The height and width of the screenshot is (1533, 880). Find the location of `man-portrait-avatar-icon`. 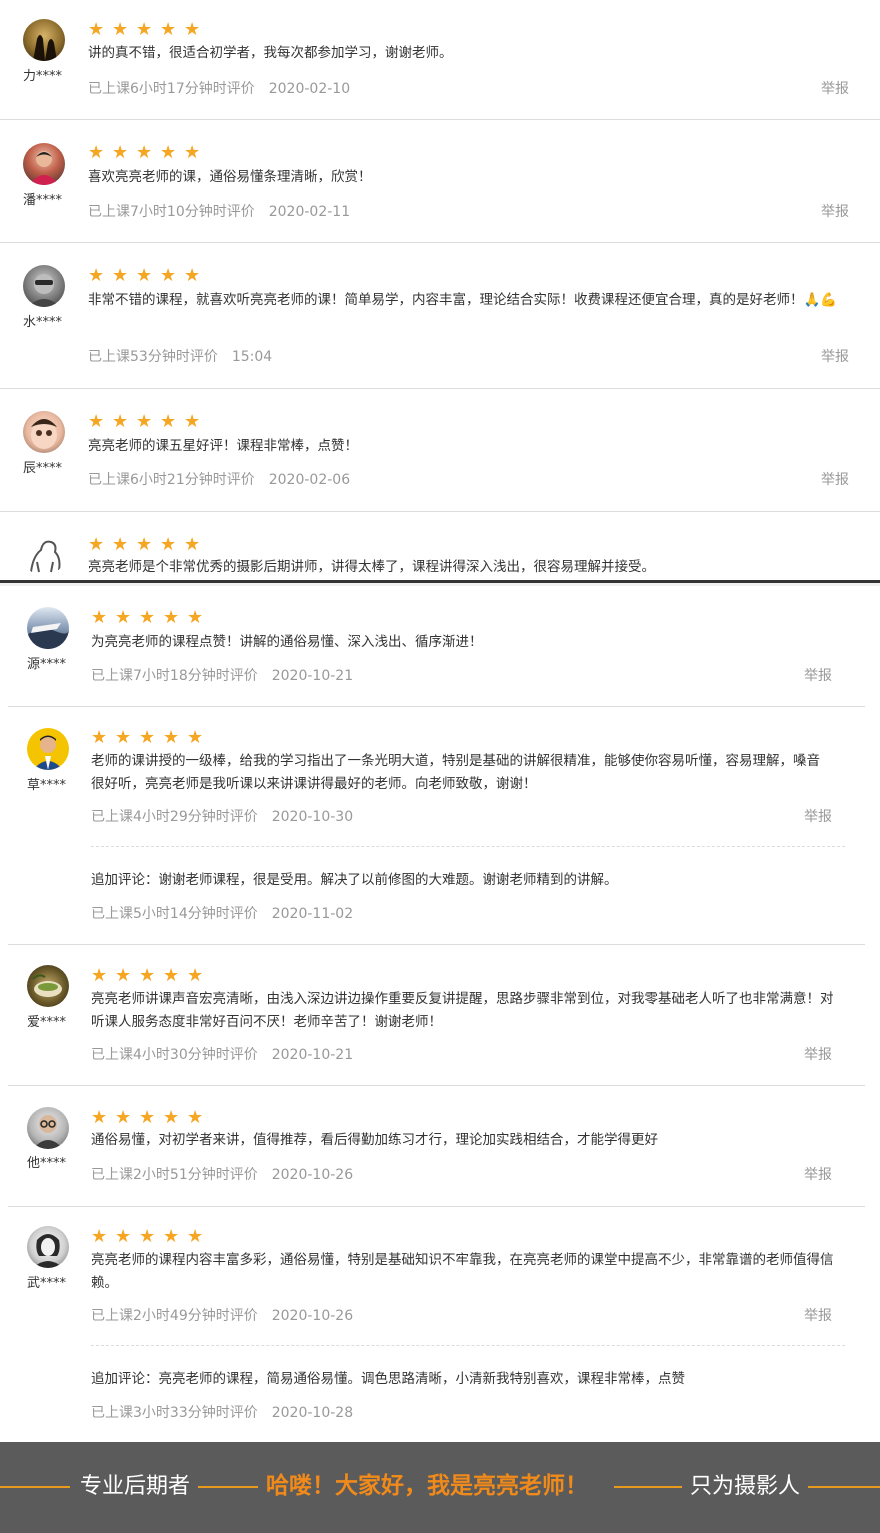

man-portrait-avatar-icon is located at coordinates (48, 752).